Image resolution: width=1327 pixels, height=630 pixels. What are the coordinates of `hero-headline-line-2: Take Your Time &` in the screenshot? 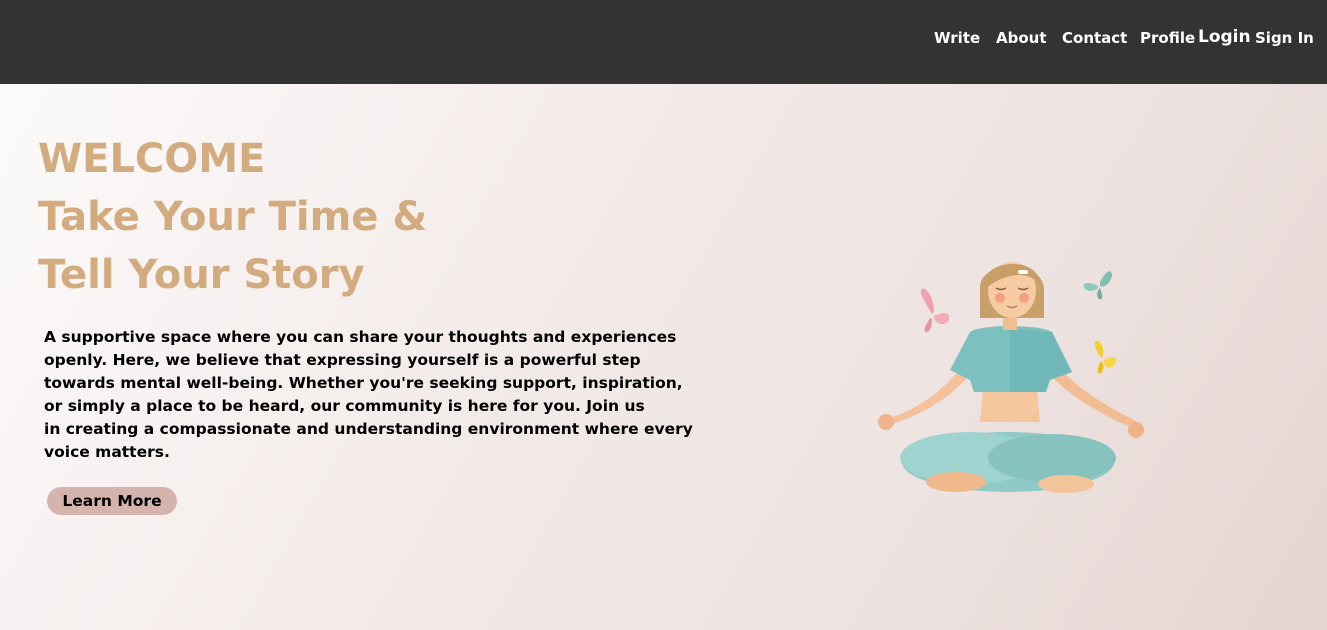 It's located at (233, 217).